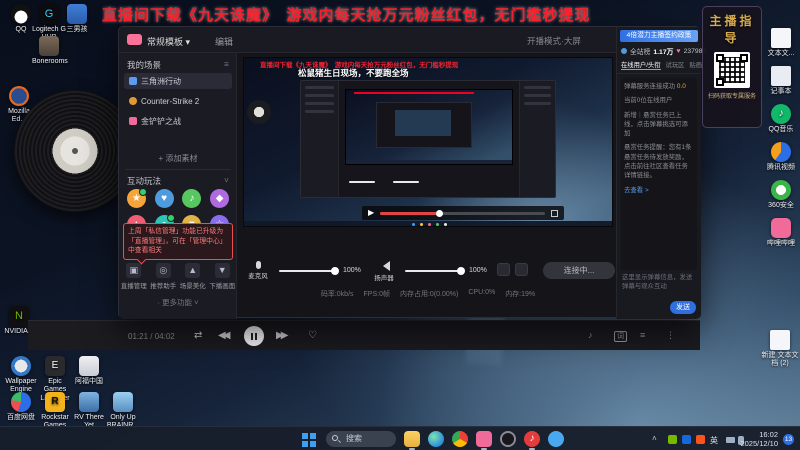 The width and height of the screenshot is (800, 450). What do you see at coordinates (654, 438) in the screenshot?
I see `tray-expand-chevron-icon: ˄` at bounding box center [654, 438].